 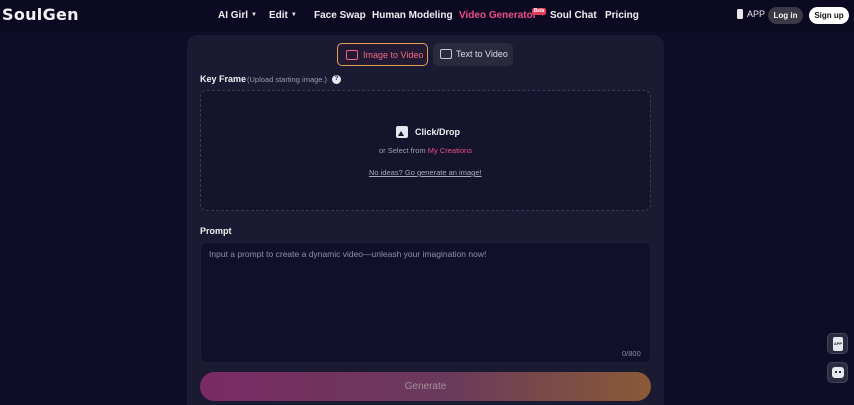 I want to click on nav-face-swap: Face Swap, so click(x=340, y=15).